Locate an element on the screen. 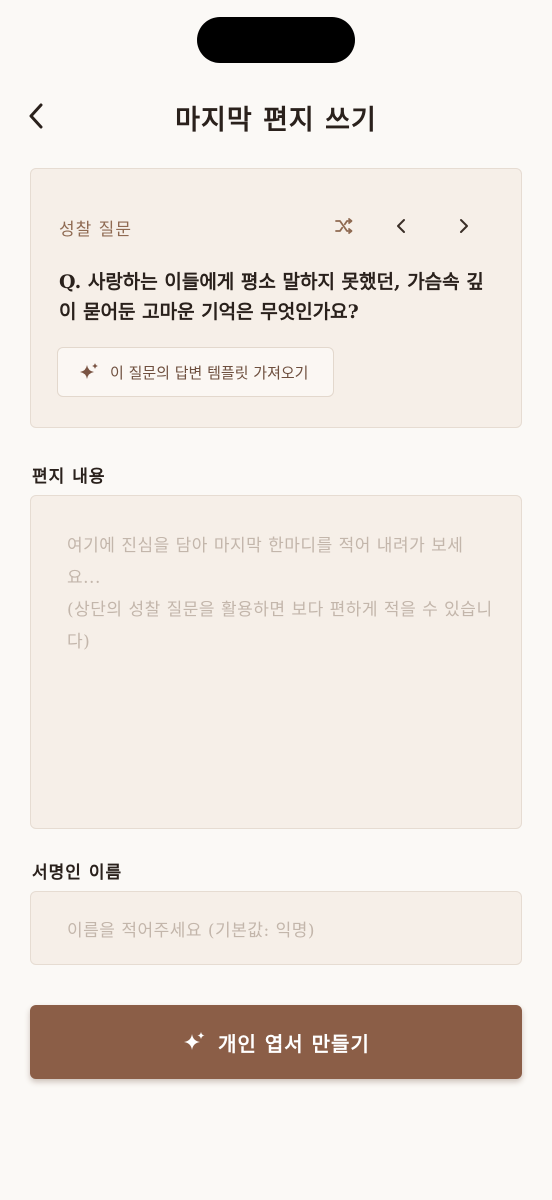  reflection-question-label: 성찰 질문 is located at coordinates (95, 230).